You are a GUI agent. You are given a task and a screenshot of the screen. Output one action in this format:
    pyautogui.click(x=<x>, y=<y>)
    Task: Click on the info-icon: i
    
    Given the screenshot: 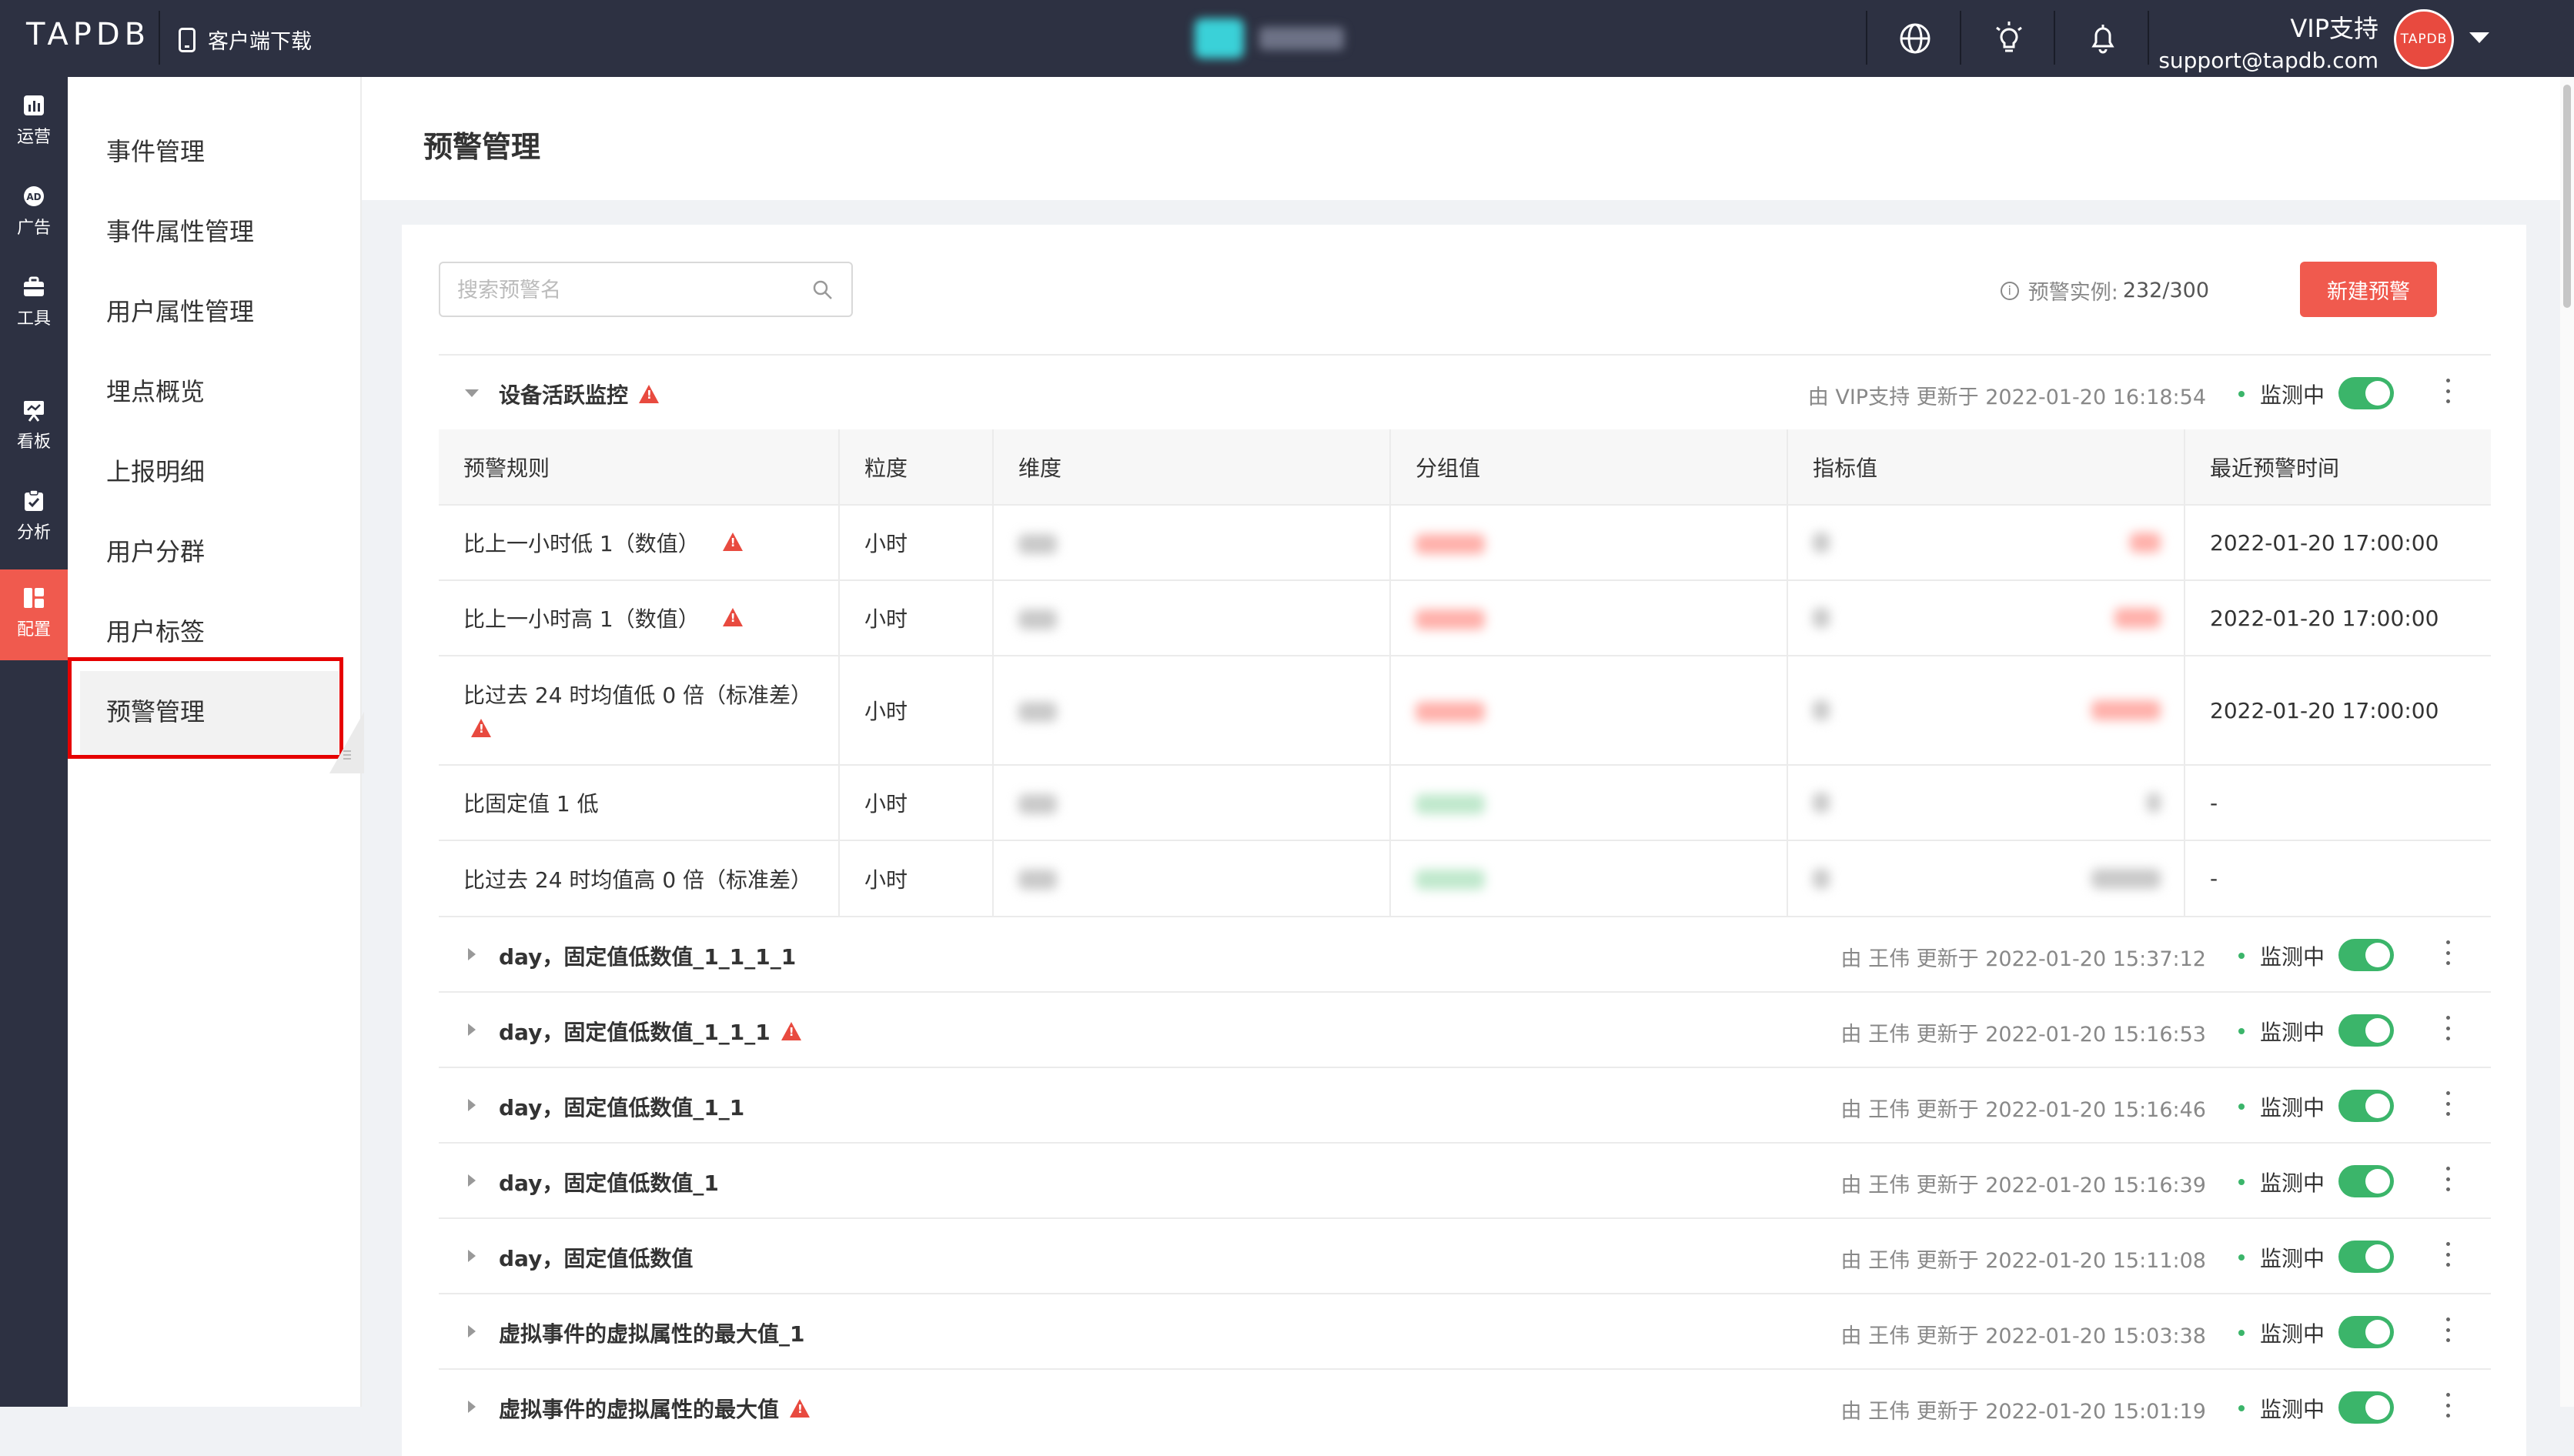 What is the action you would take?
    pyautogui.click(x=2009, y=291)
    